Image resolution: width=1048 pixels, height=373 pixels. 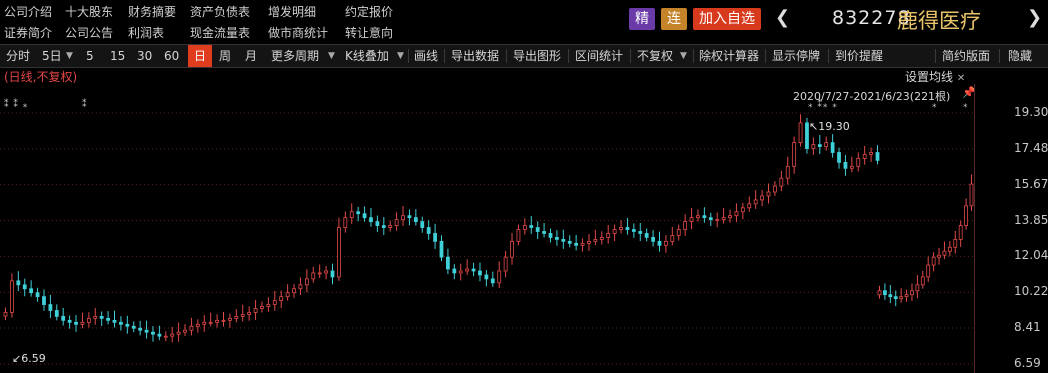 I want to click on link-security-brief: 证券简介, so click(x=28, y=32).